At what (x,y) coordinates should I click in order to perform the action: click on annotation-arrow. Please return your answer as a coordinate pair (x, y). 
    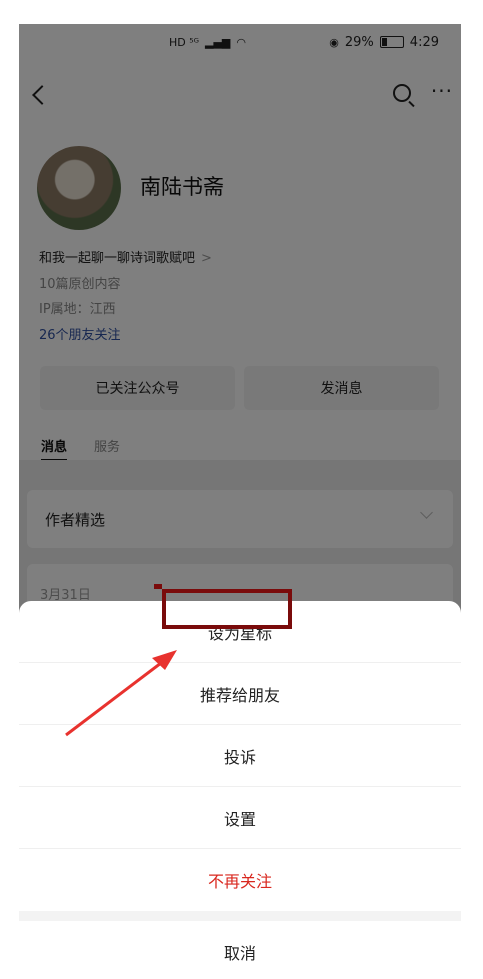
    Looking at the image, I should click on (121, 693).